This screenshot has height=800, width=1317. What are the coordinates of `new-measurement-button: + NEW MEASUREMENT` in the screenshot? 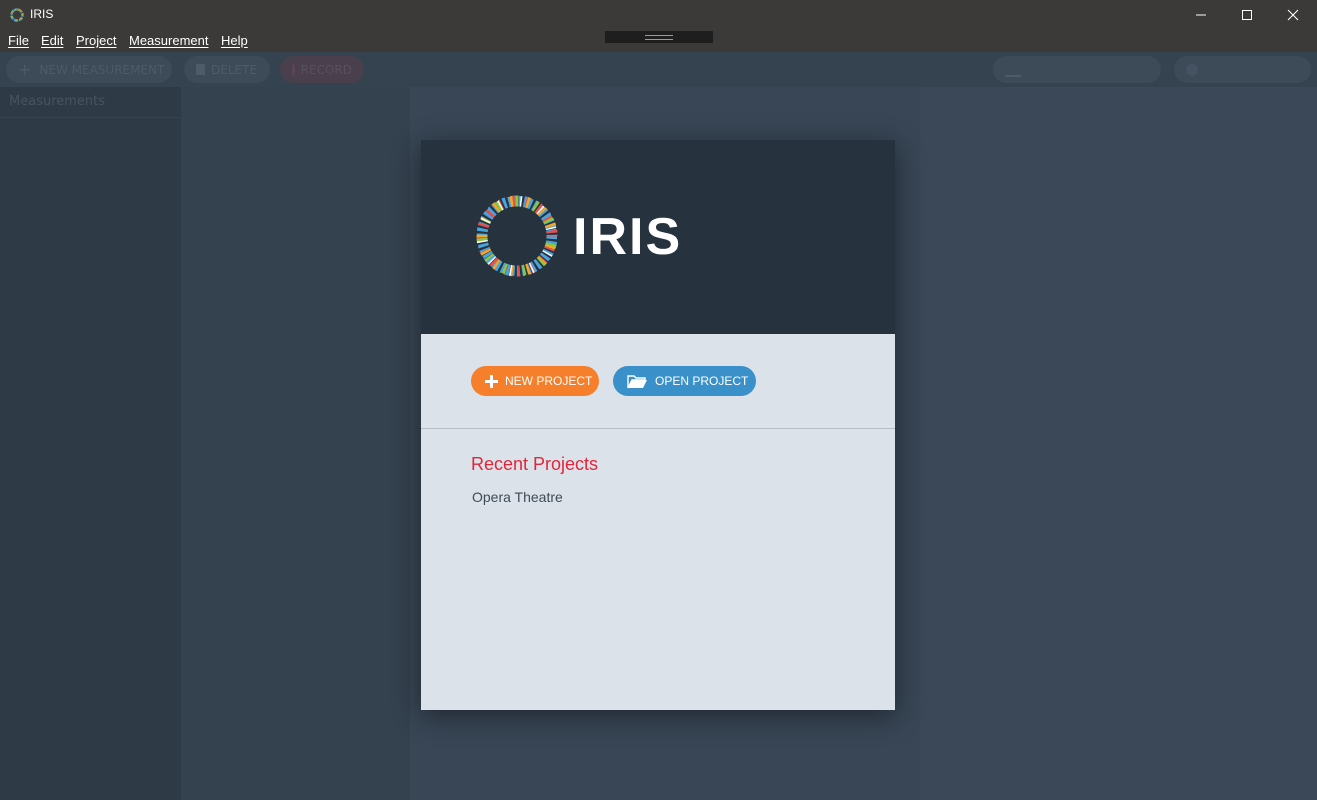 It's located at (89, 69).